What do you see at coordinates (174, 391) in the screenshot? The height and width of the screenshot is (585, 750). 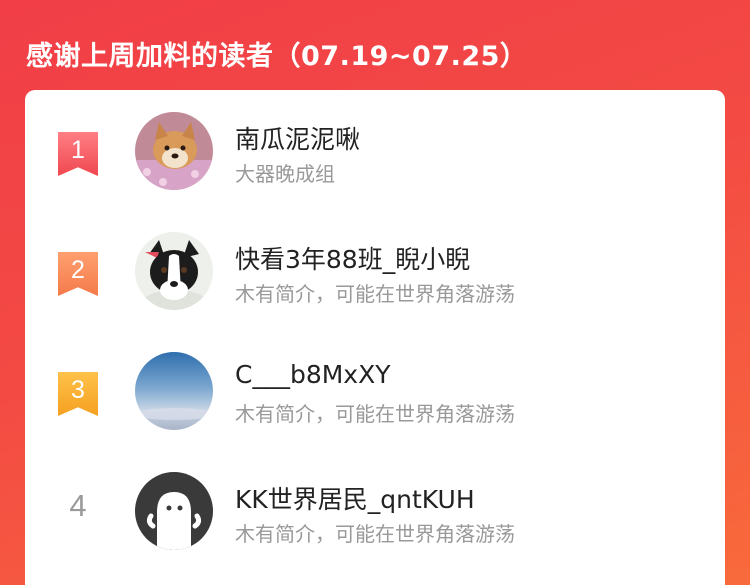 I see `sky-avatar-icon` at bounding box center [174, 391].